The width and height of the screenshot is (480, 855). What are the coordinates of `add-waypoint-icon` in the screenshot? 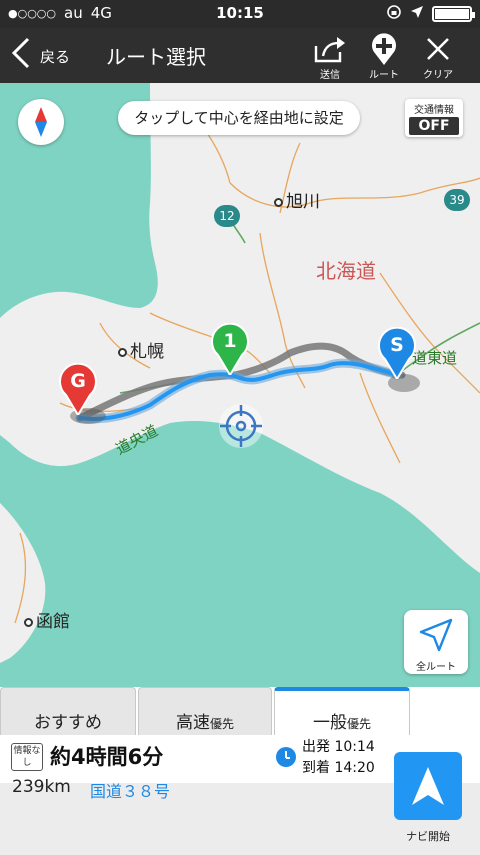 It's located at (384, 49).